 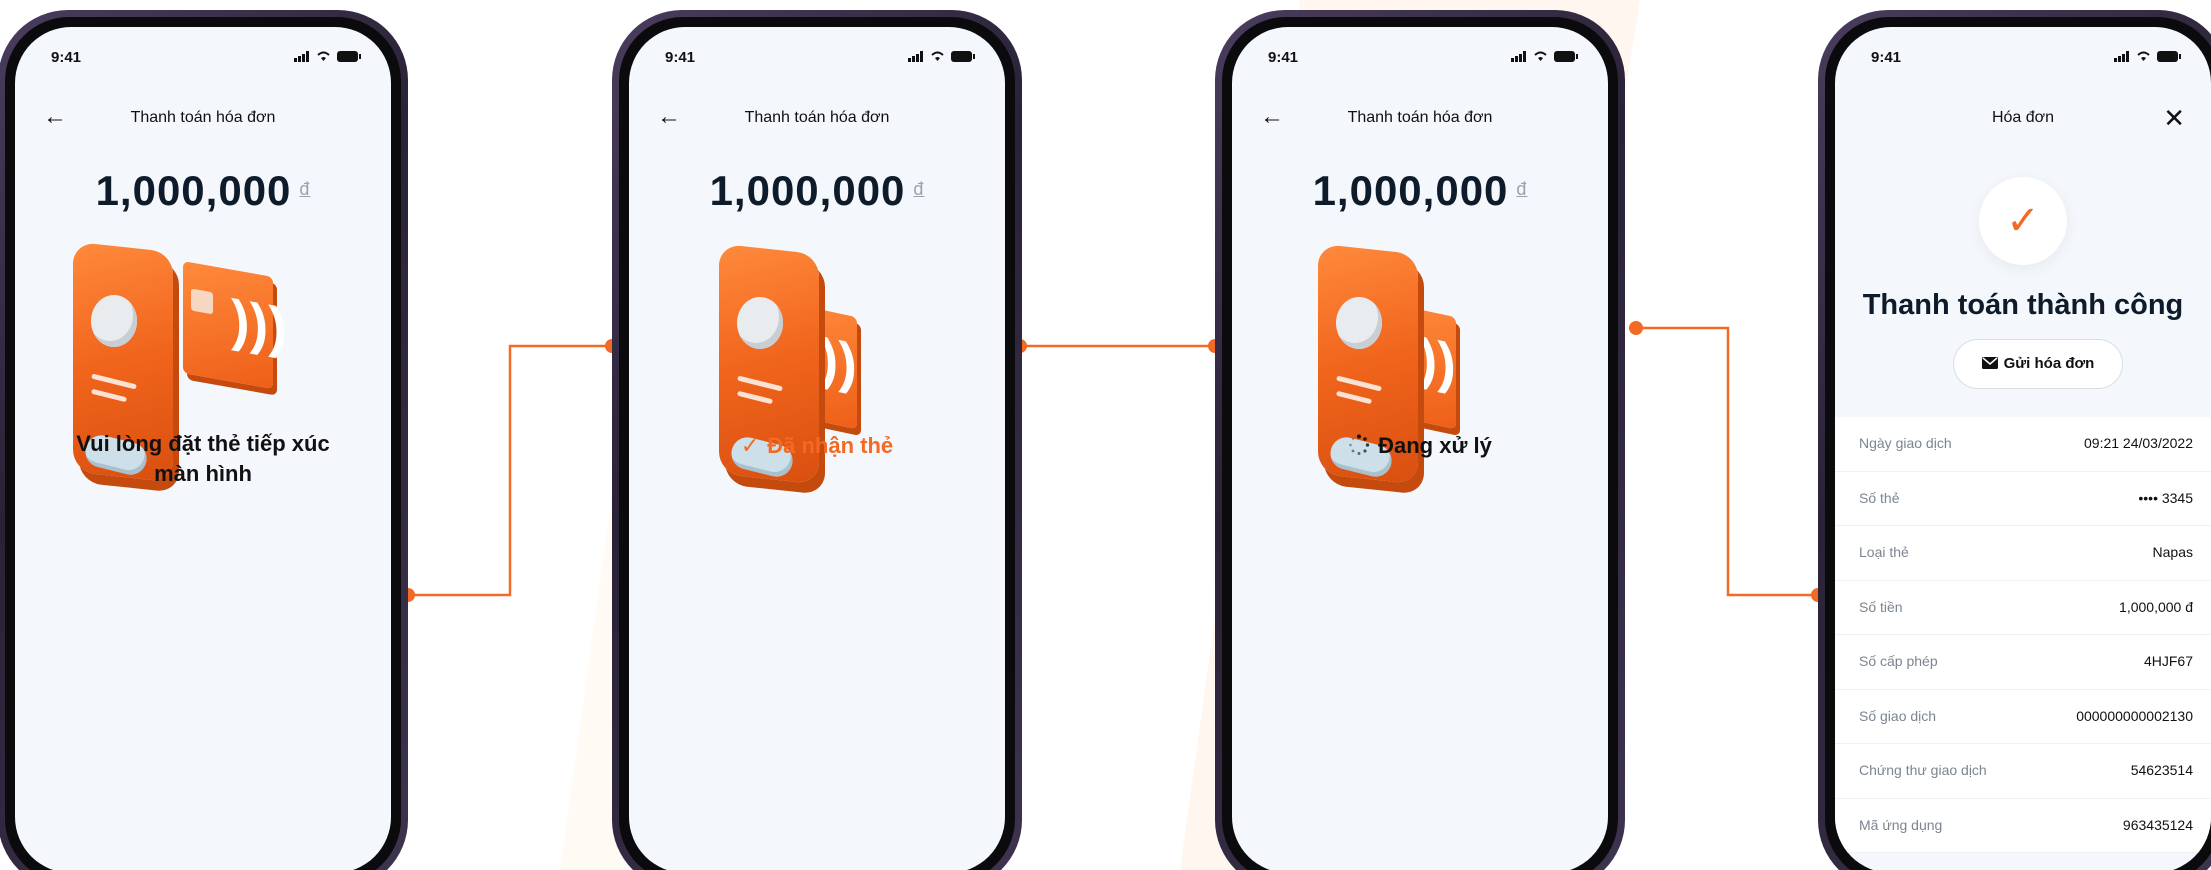 I want to click on row-label: Số tiền, so click(x=1881, y=606).